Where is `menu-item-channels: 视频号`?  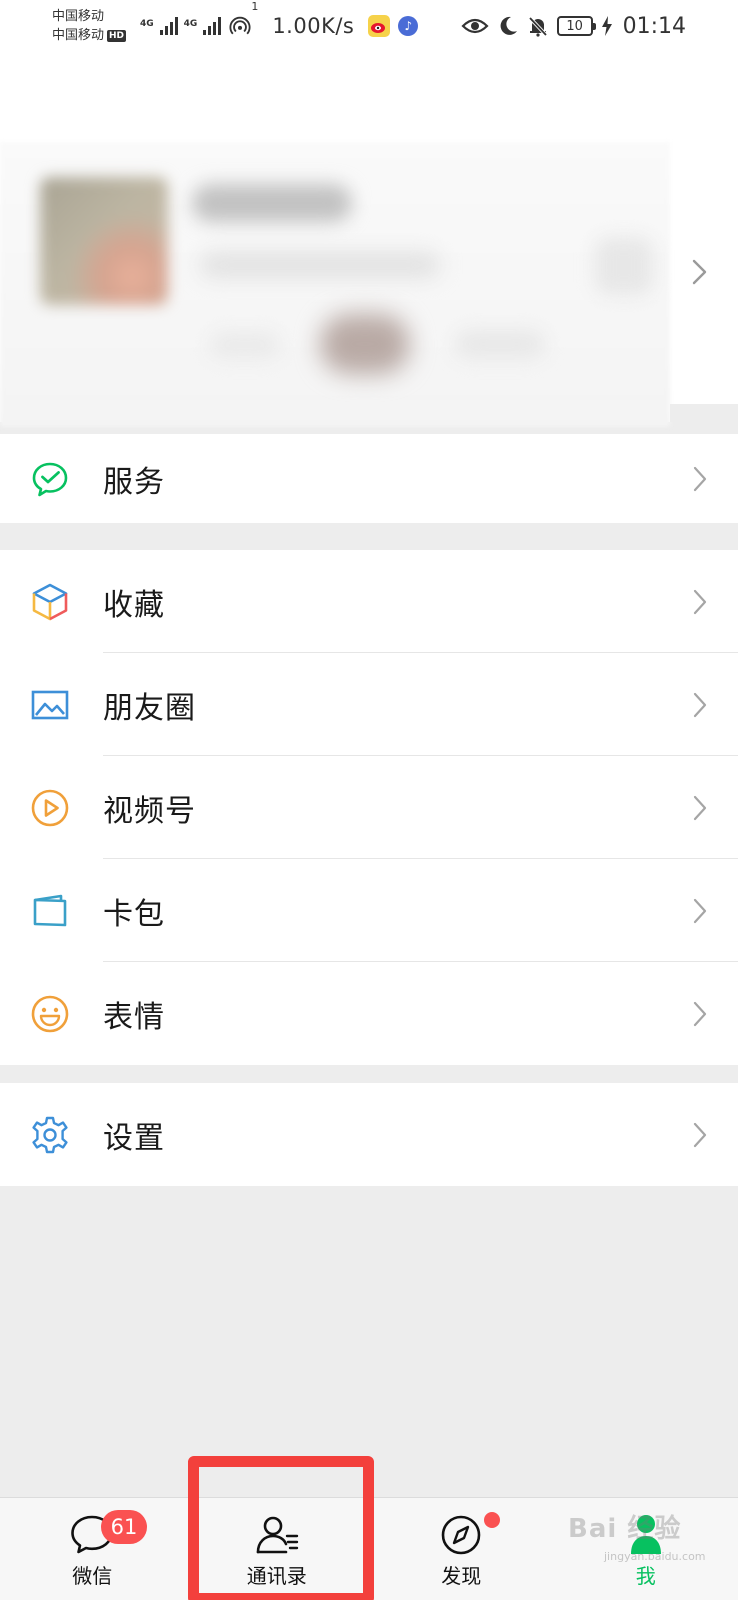
menu-item-channels: 视频号 is located at coordinates (369, 807).